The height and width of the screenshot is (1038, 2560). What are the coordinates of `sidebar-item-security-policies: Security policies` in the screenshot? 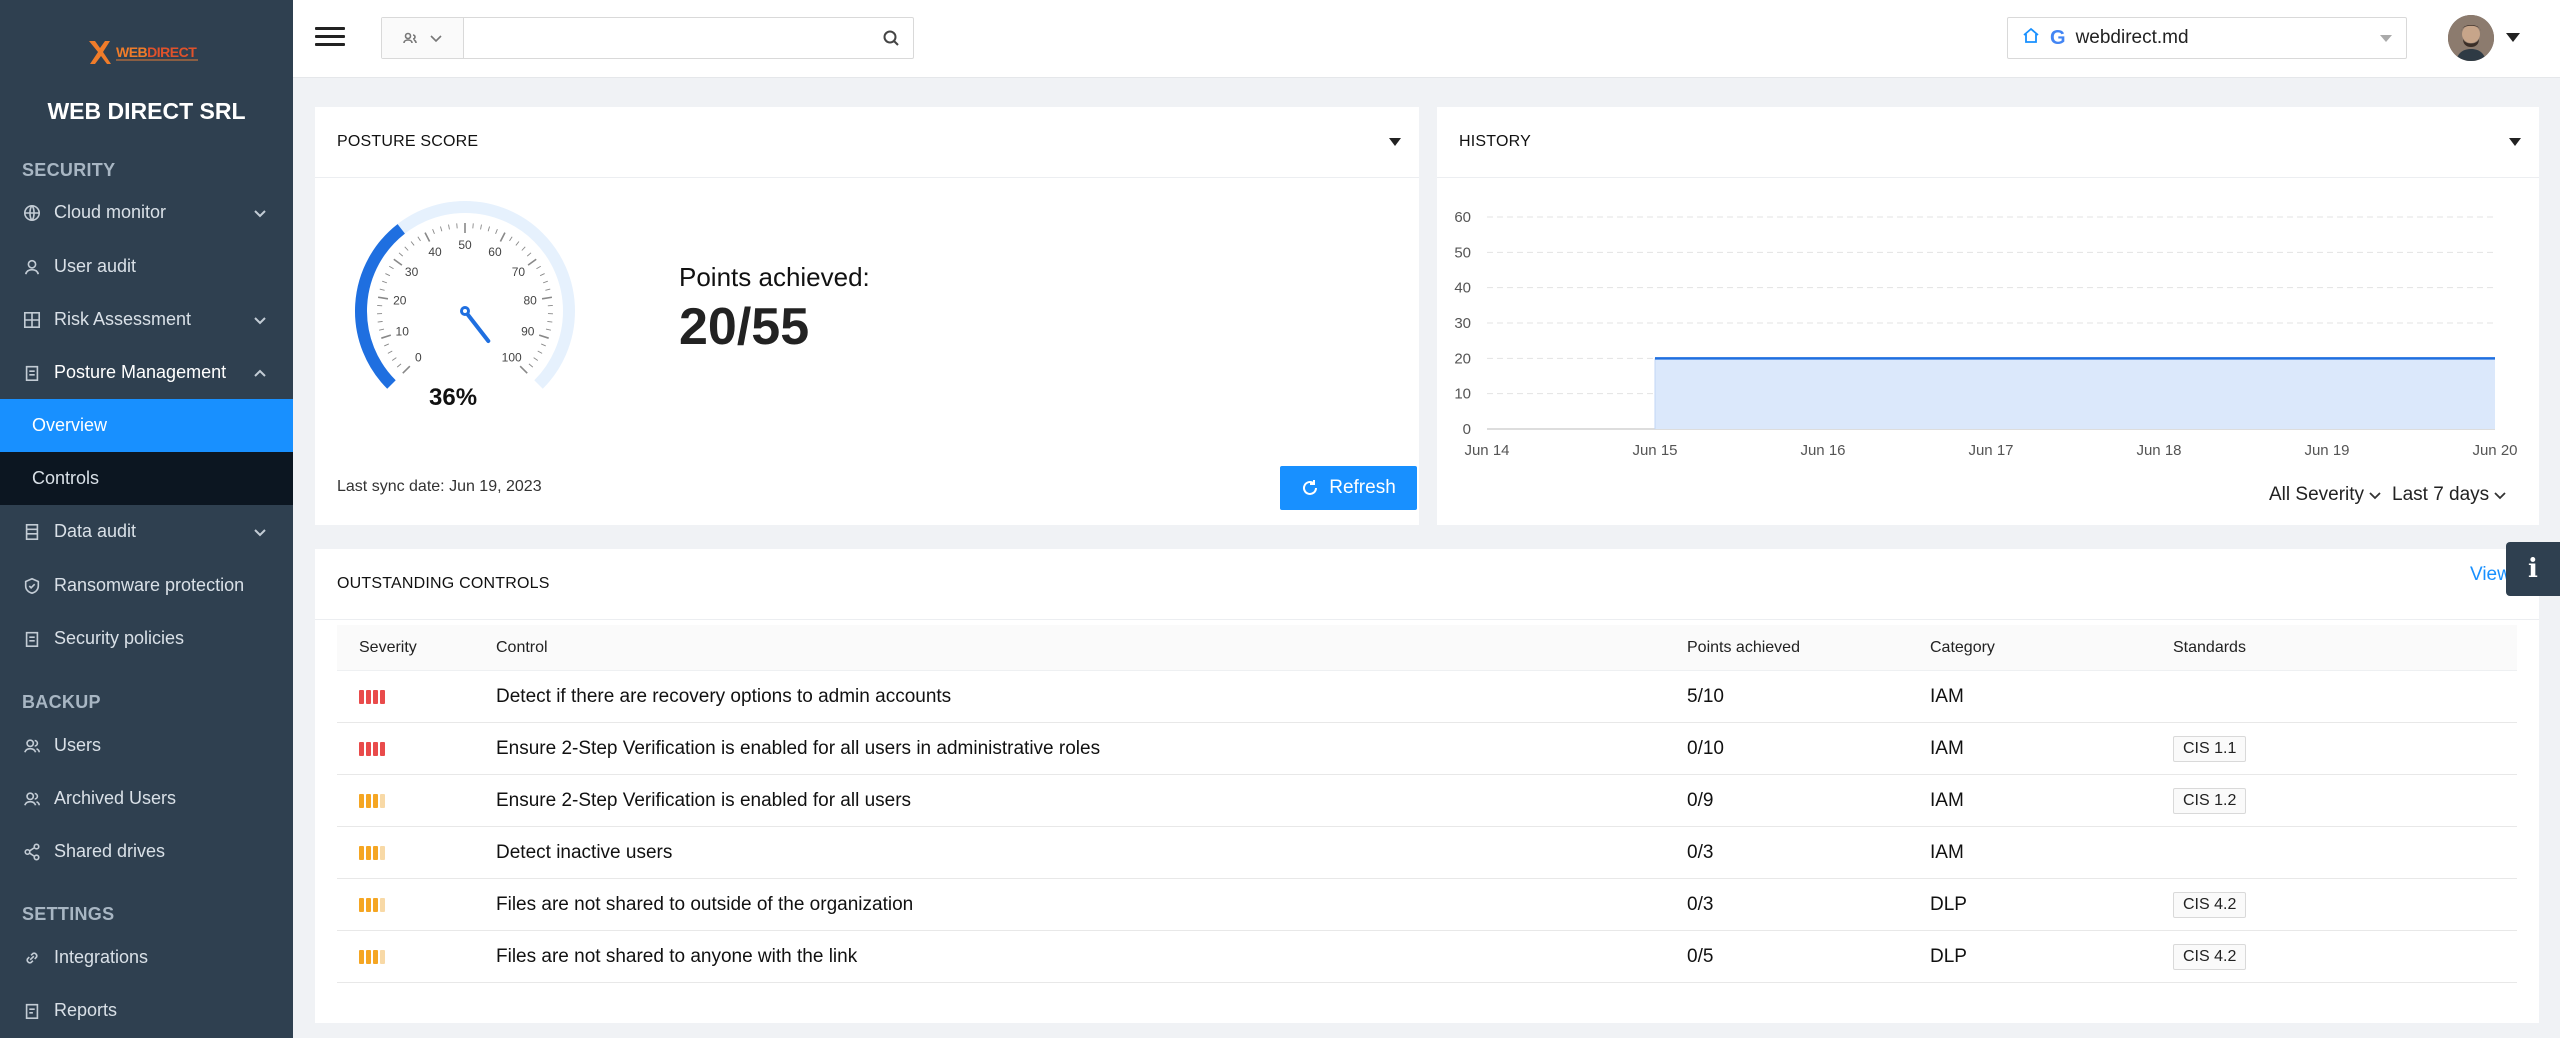 It's located at (146, 638).